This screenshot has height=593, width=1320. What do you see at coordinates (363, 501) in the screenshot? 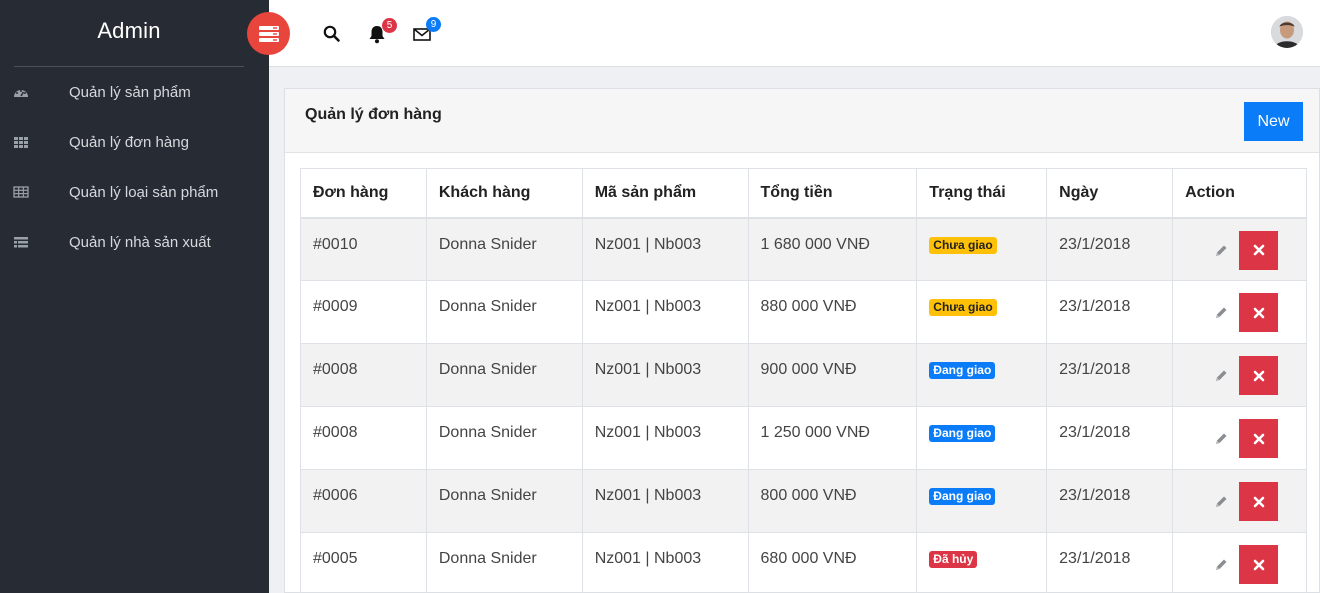
I see `order-id-cell: #0006` at bounding box center [363, 501].